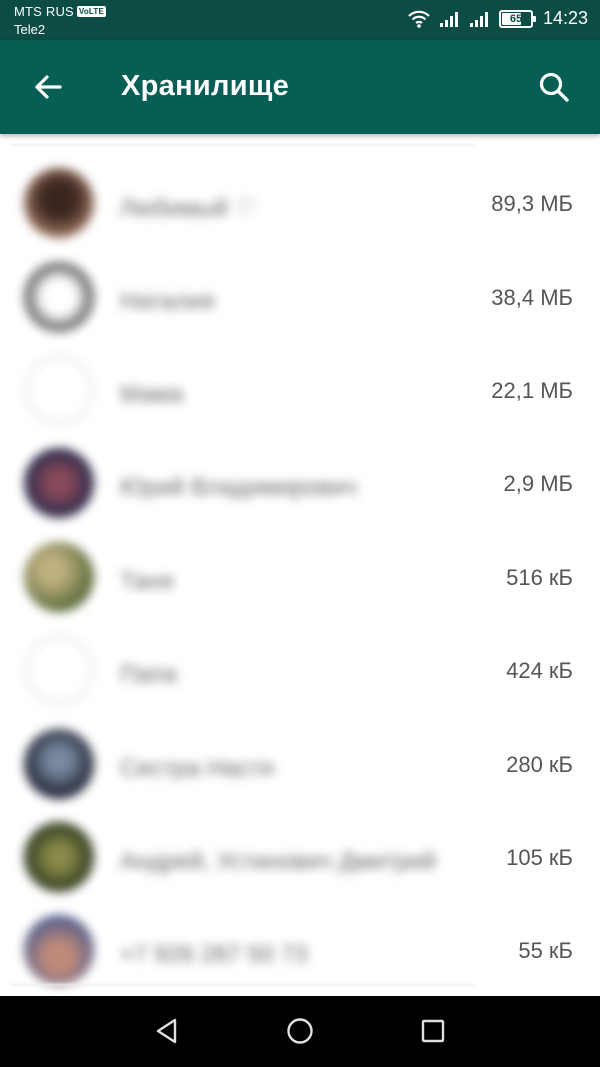 The image size is (600, 1067). Describe the element at coordinates (300, 471) in the screenshot. I see `list-item: Юрий Владимирович 2,9 МБ` at that location.